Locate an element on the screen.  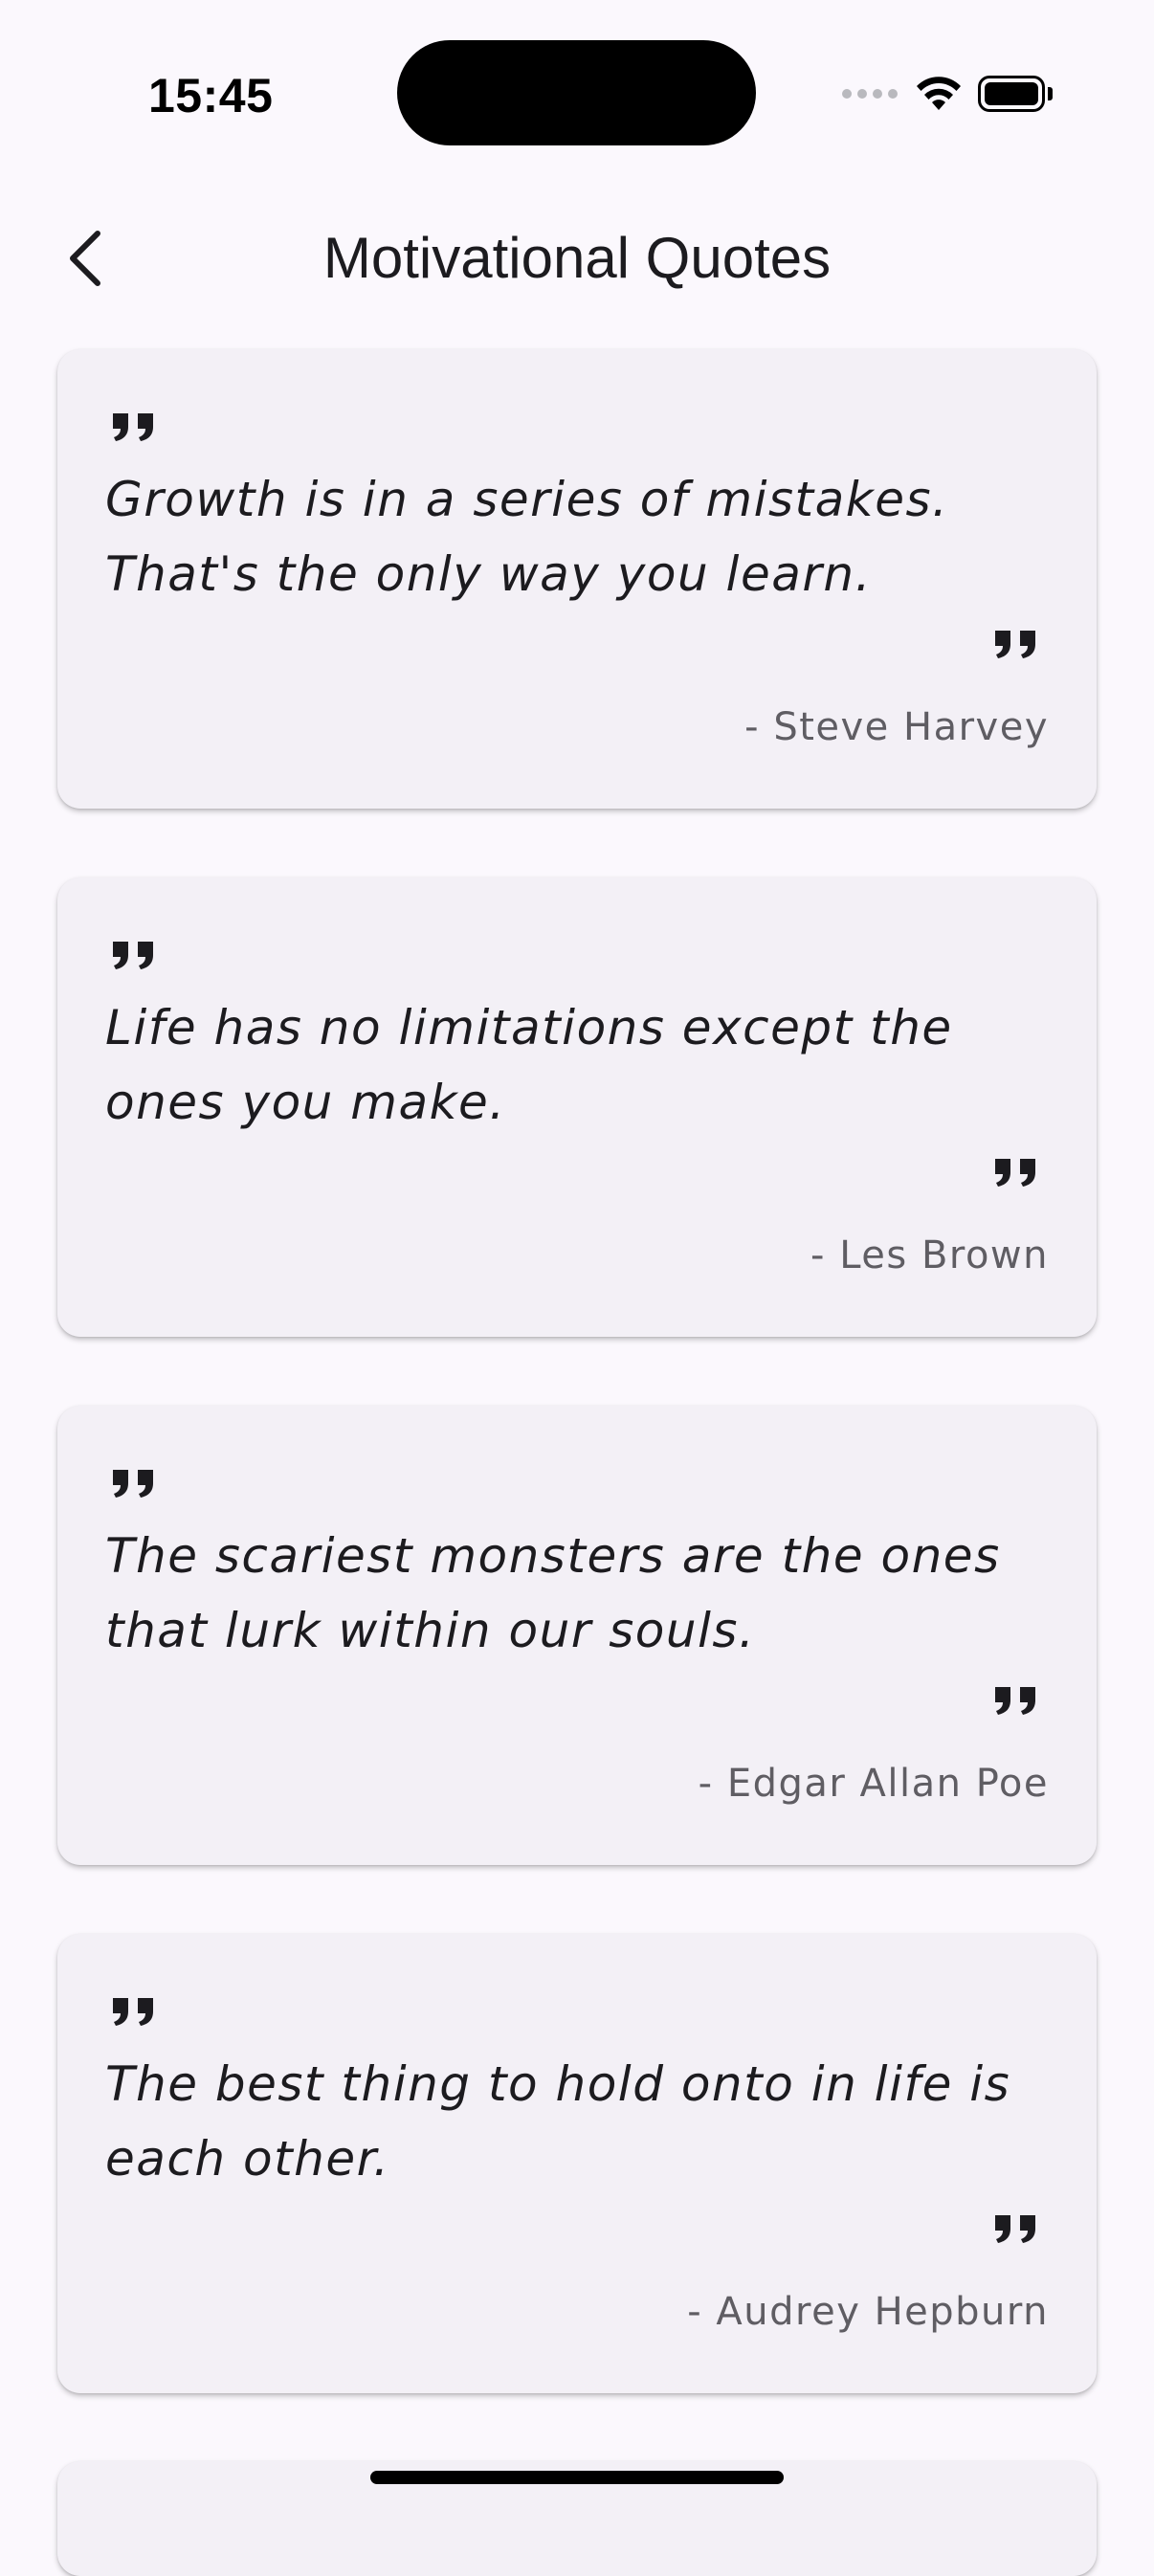
app-bar: Motivational Quotes is located at coordinates (577, 258).